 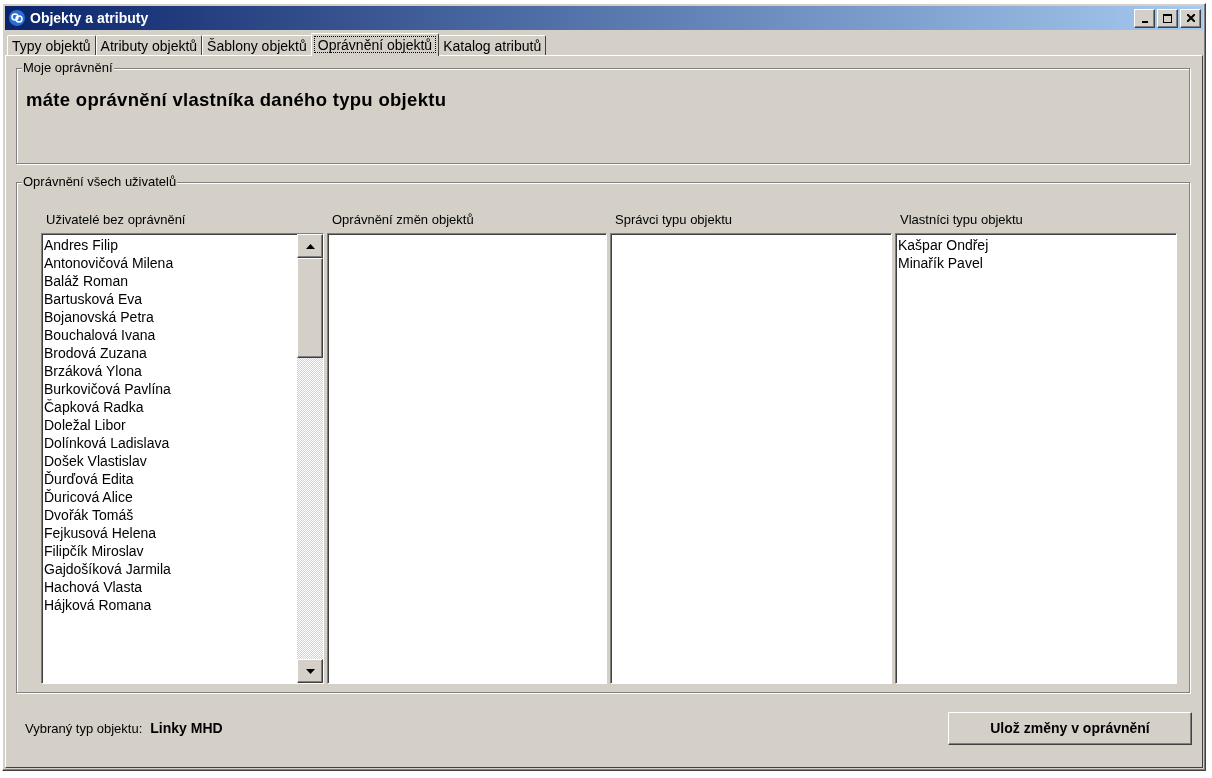 I want to click on list-item: Došek Vlastislav, so click(x=169, y=461).